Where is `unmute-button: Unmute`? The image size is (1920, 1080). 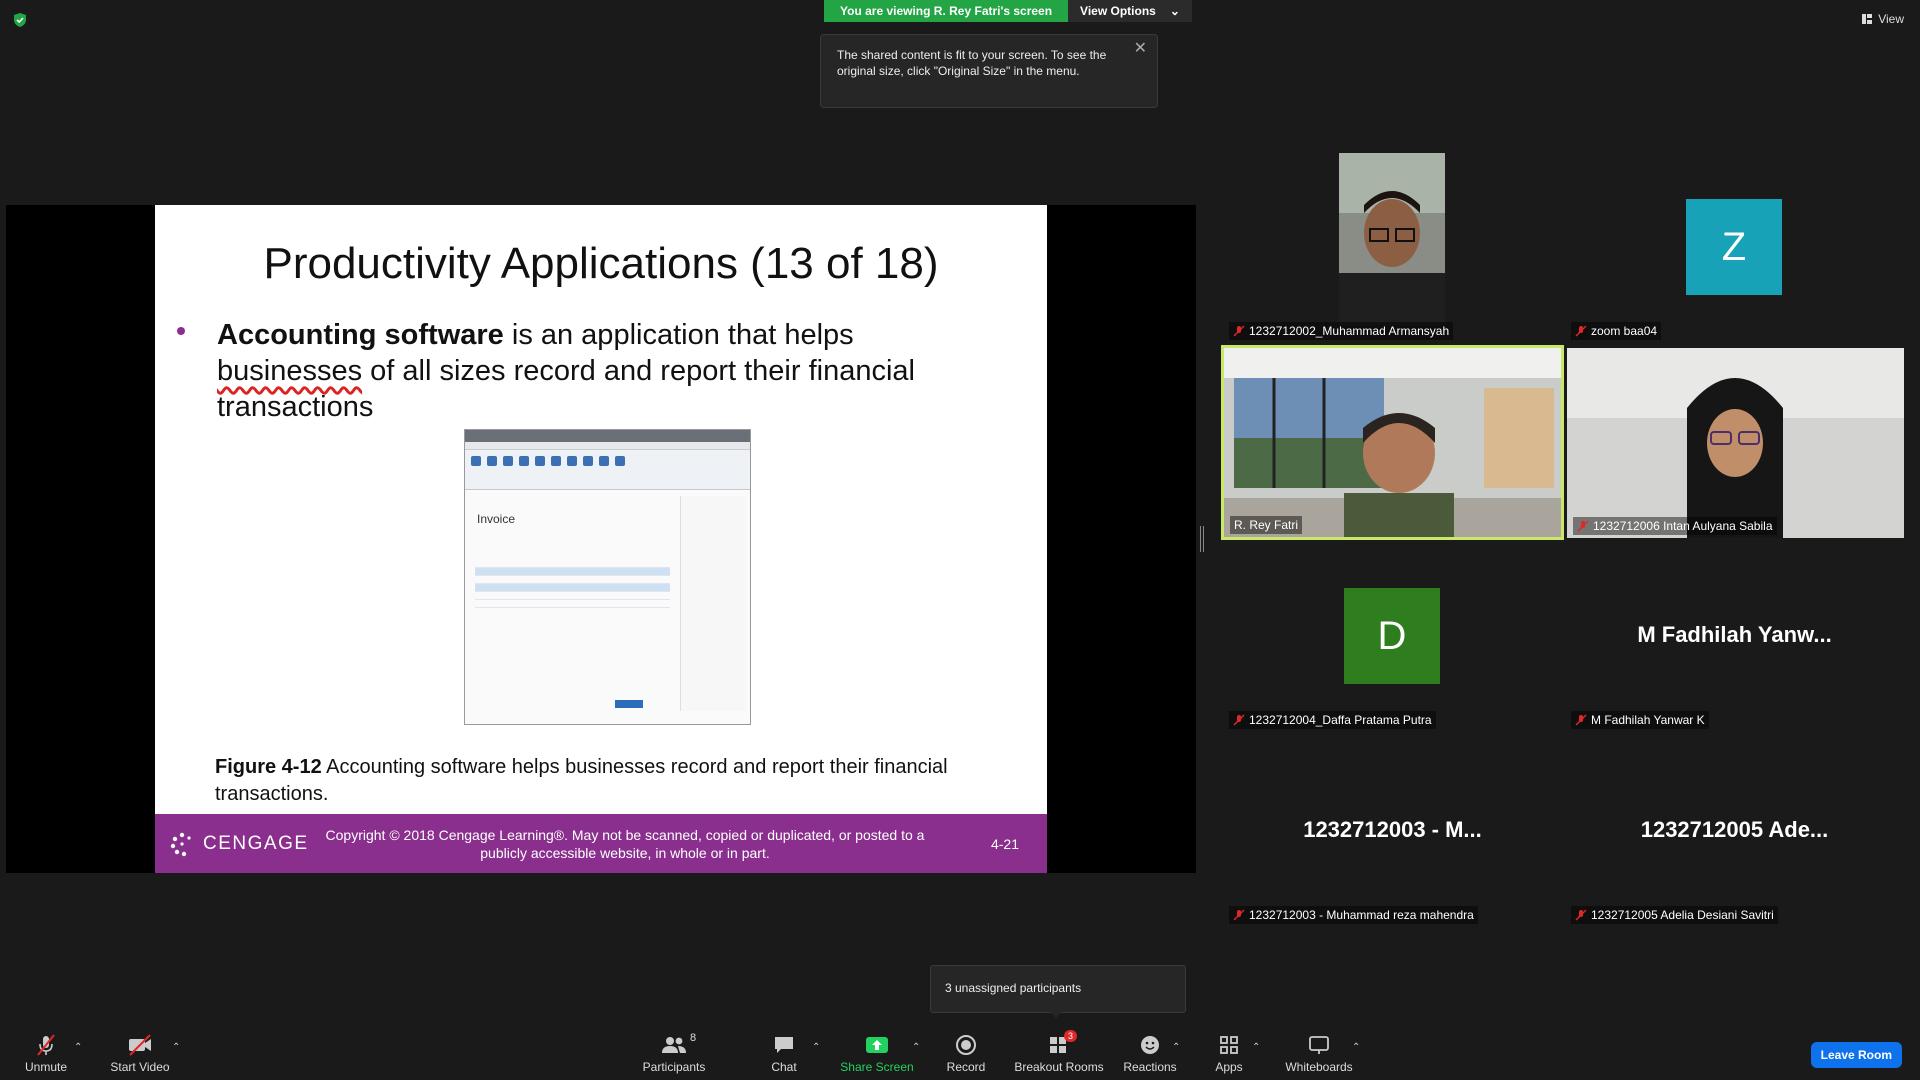 unmute-button: Unmute is located at coordinates (46, 1054).